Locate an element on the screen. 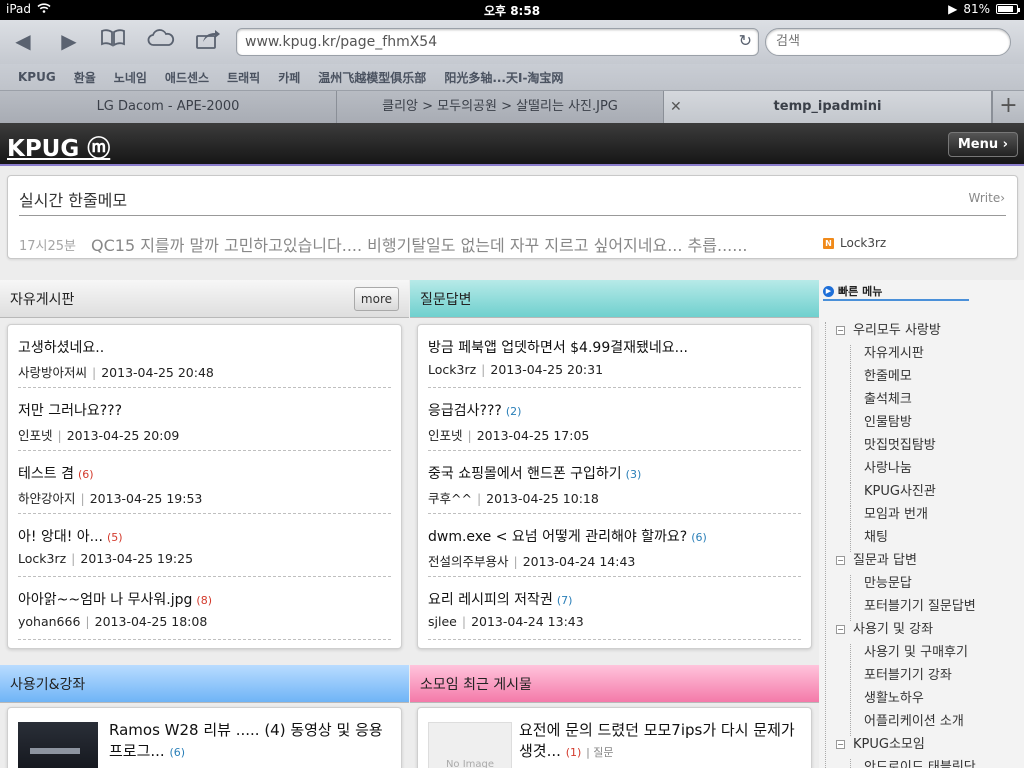 The image size is (1024, 768). tree-category: − 사용기 및 강좌 is located at coordinates (925, 632).